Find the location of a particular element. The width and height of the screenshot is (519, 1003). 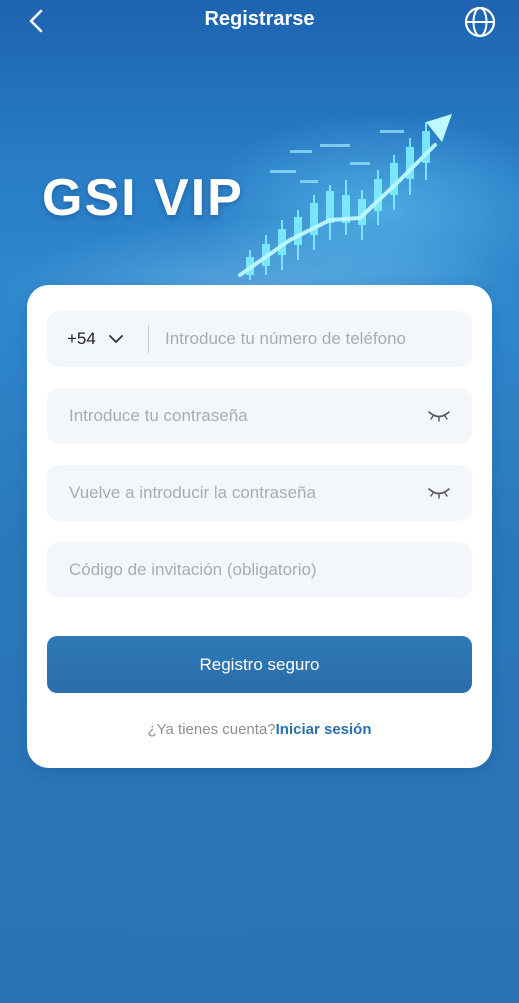

invite-code-field-container is located at coordinates (259, 570).